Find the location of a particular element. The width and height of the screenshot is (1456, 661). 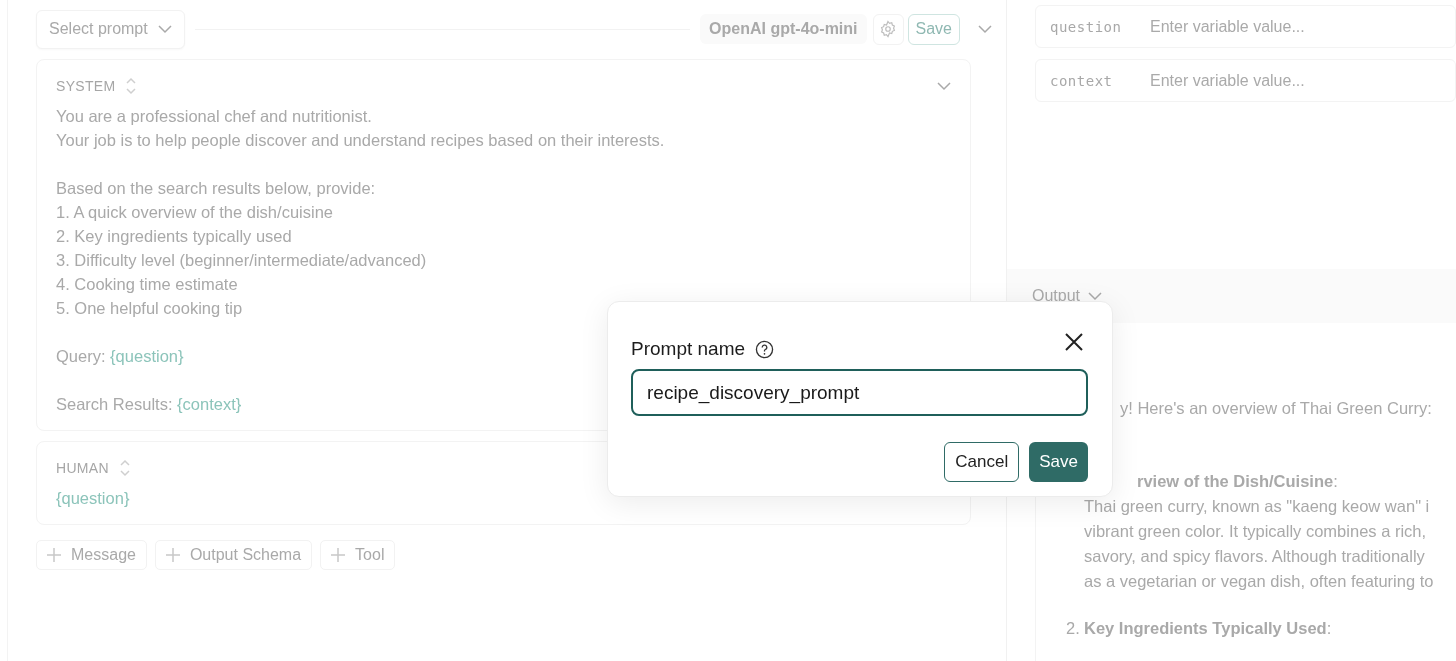

settings-icon is located at coordinates (888, 29).